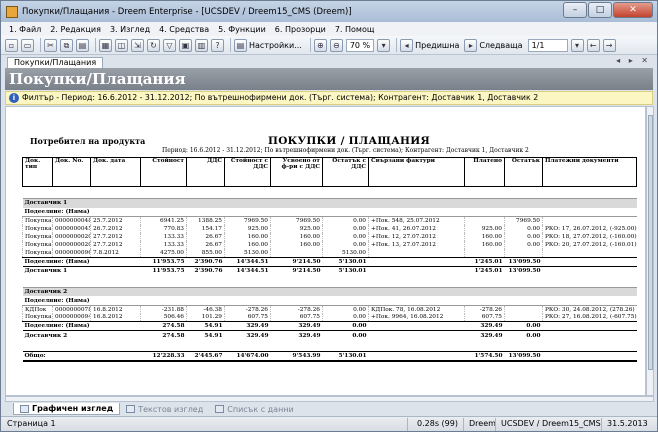  What do you see at coordinates (185, 45) in the screenshot?
I see `grid-icon: ▣` at bounding box center [185, 45].